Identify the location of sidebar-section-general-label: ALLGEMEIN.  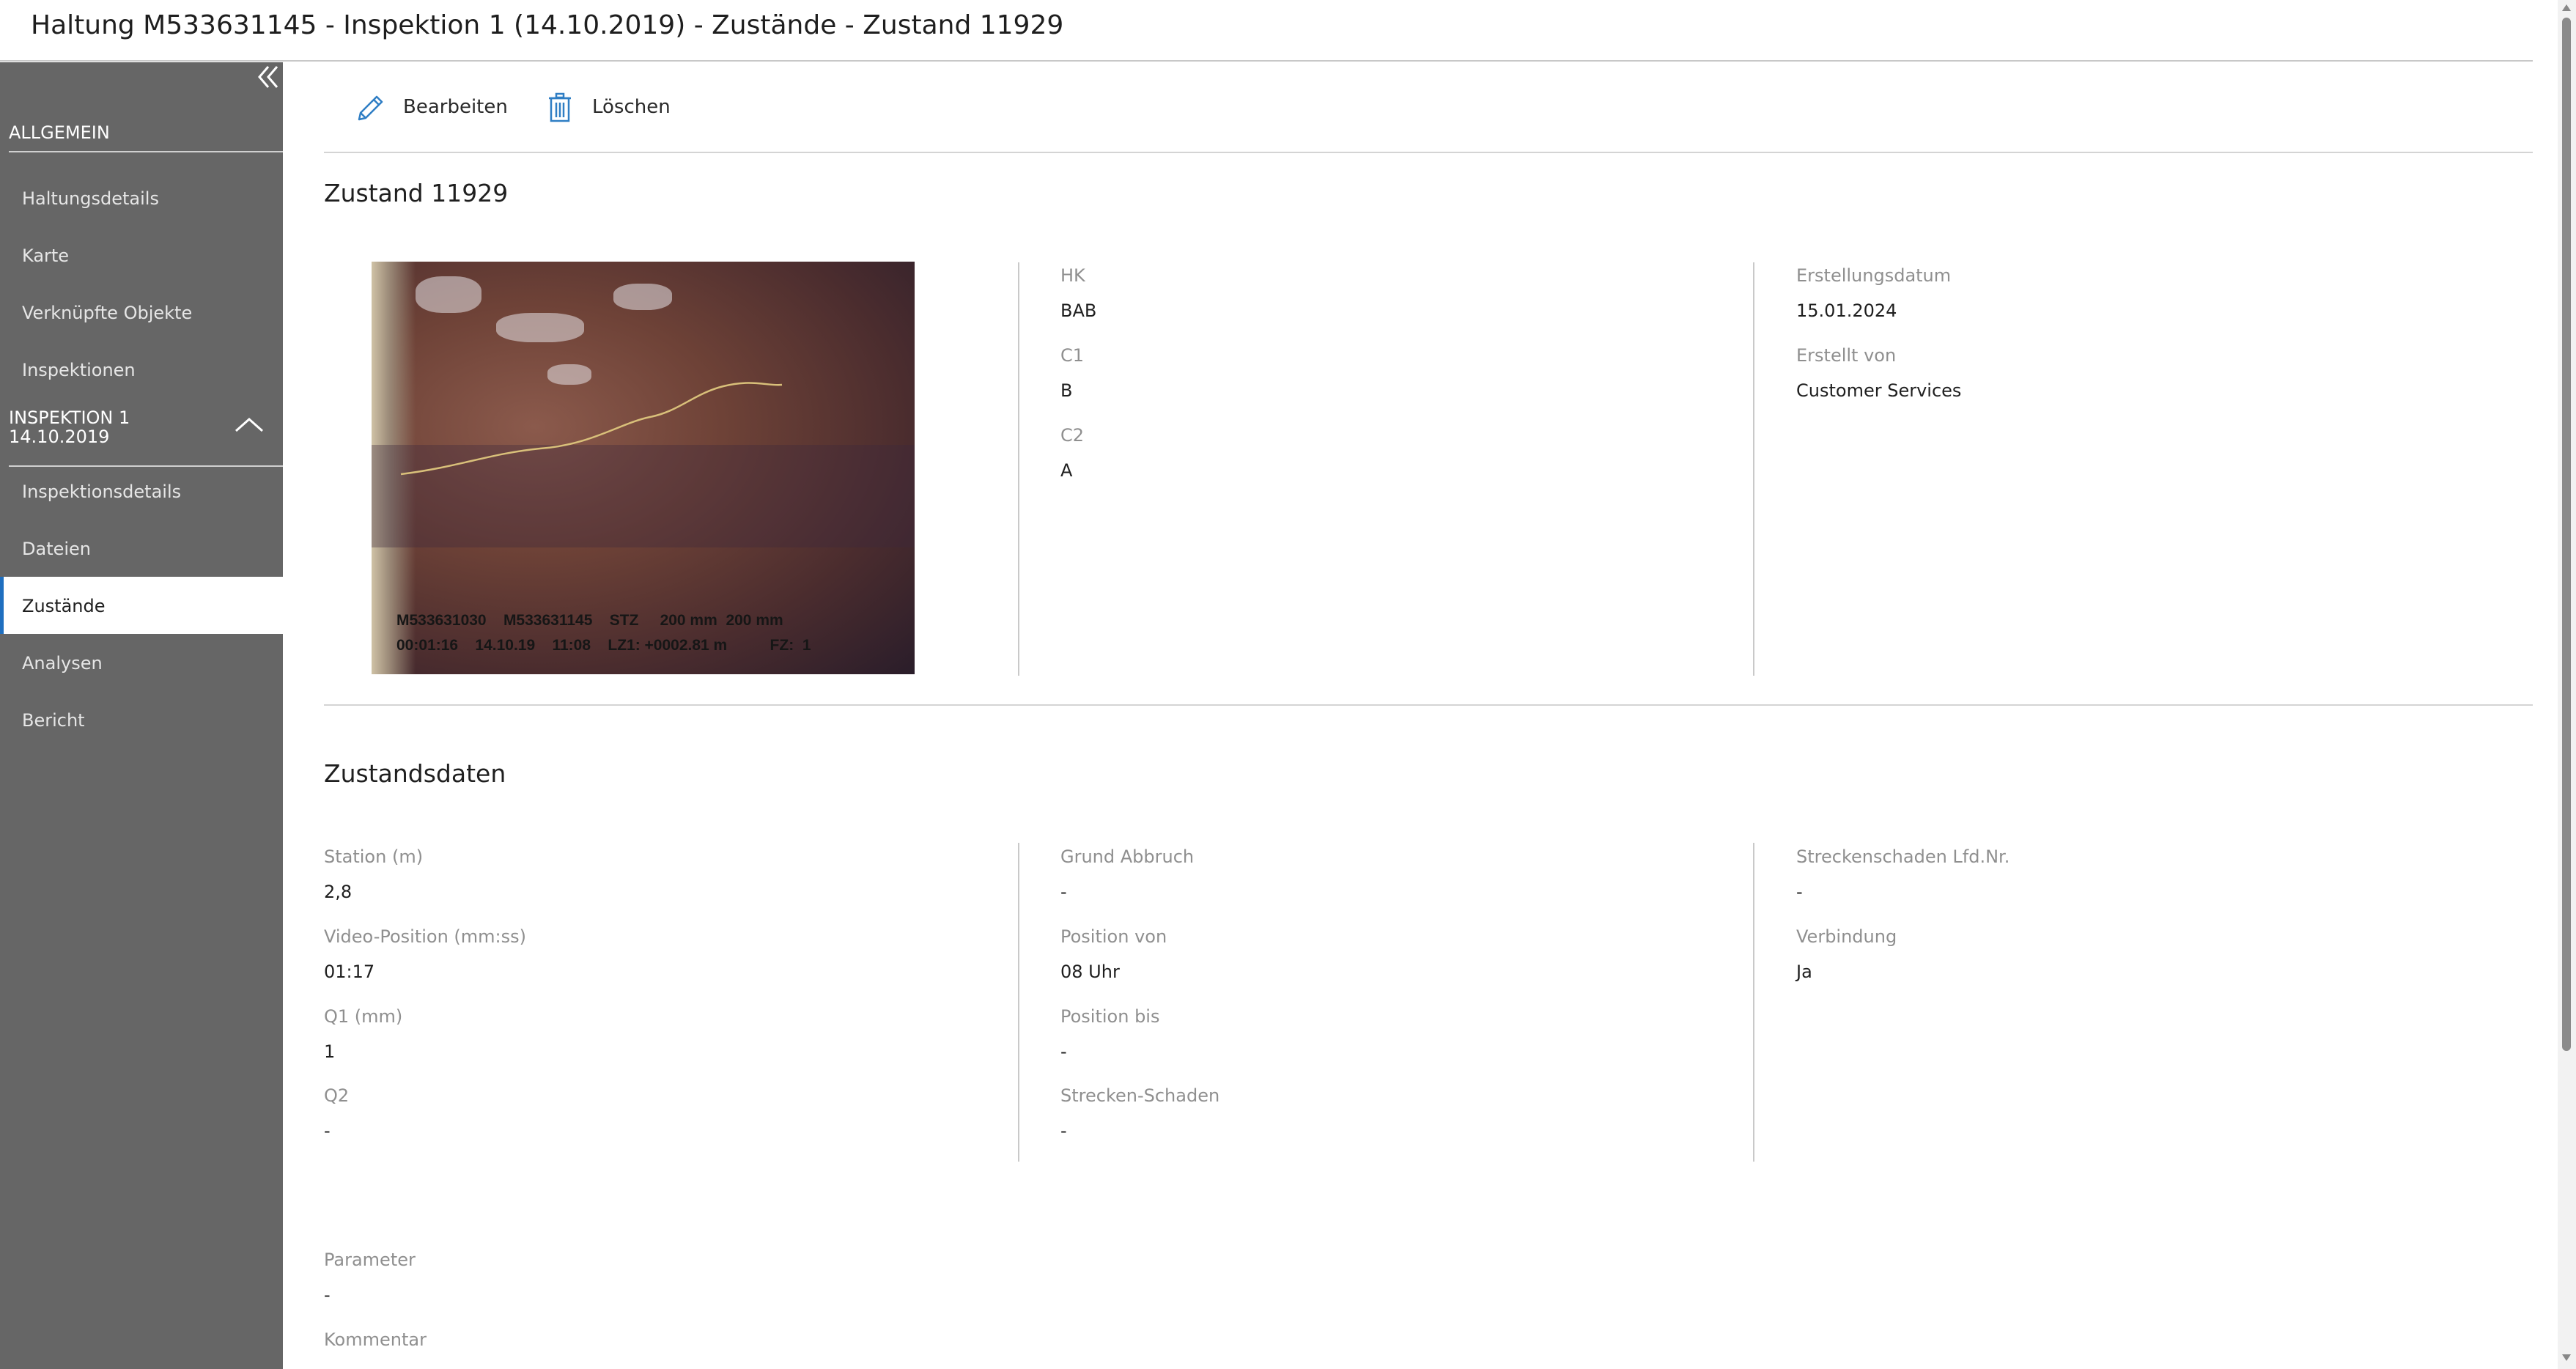
(59, 132).